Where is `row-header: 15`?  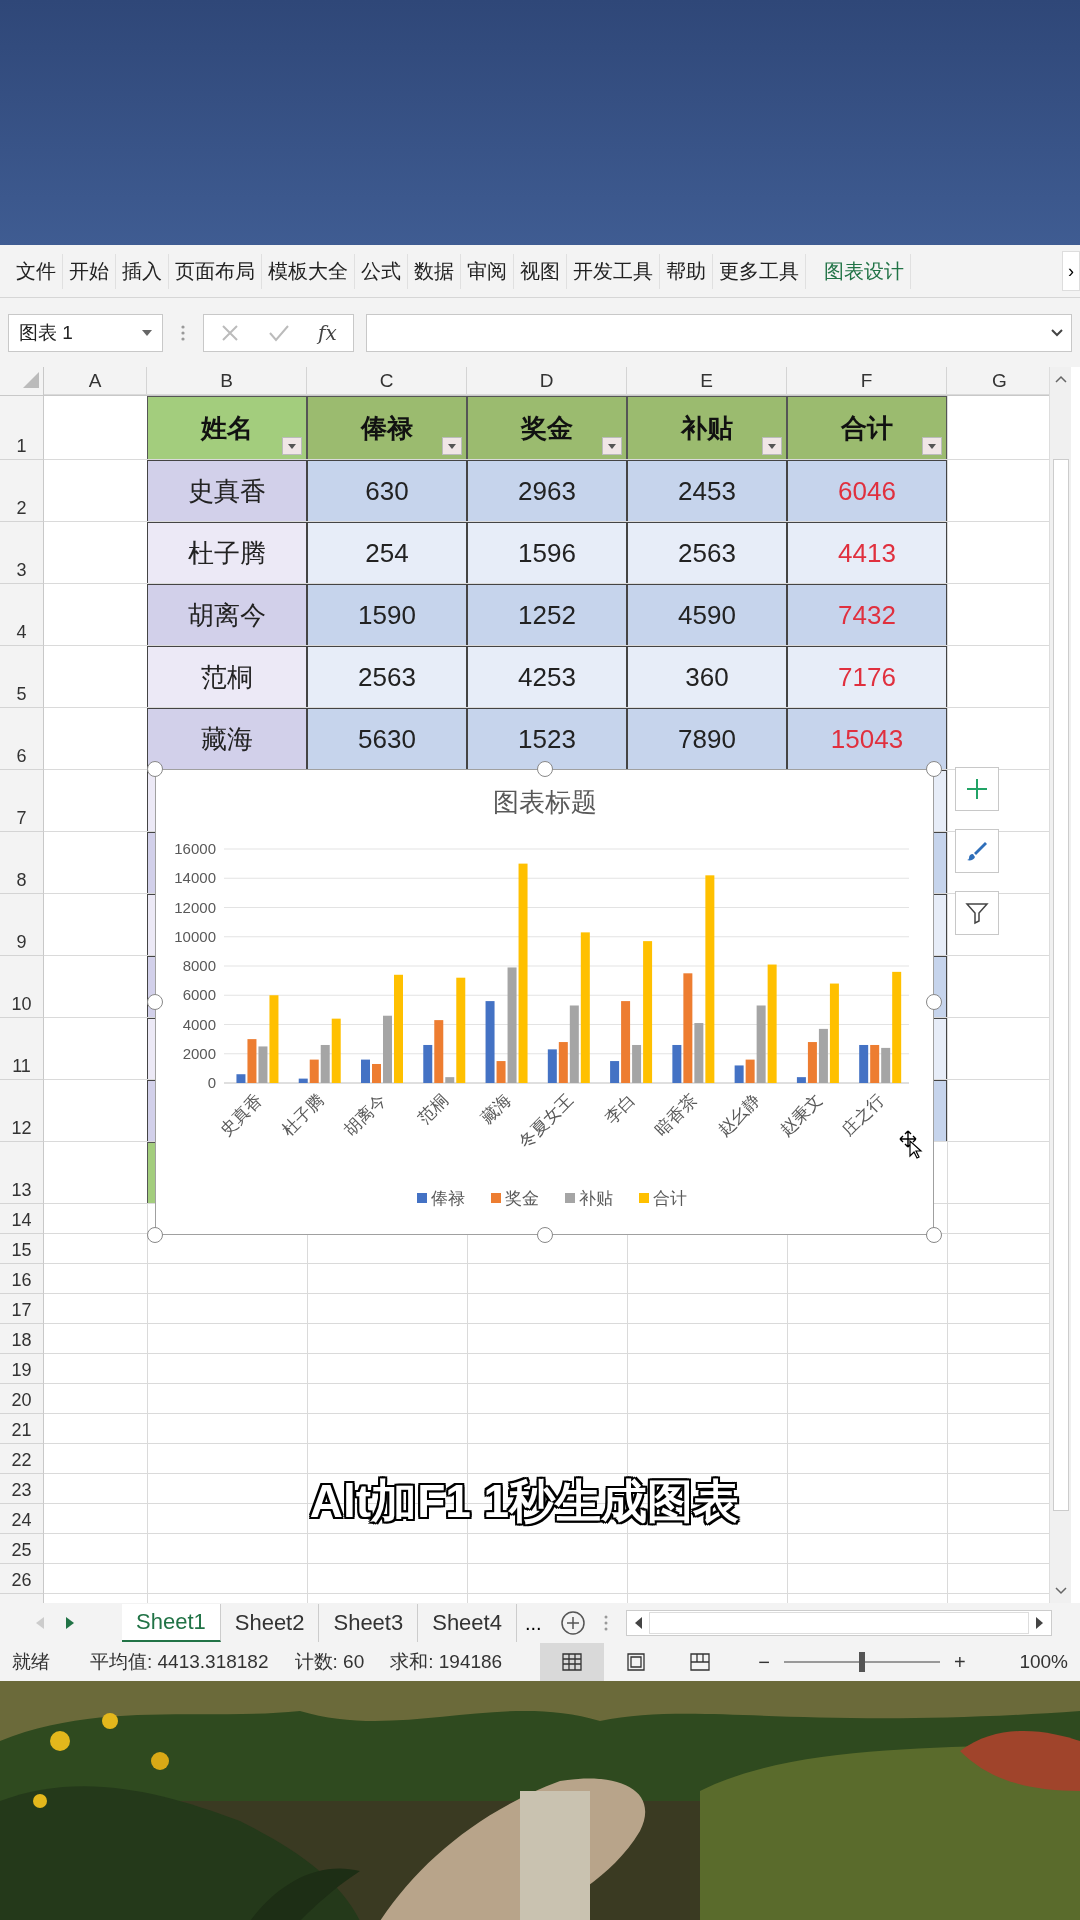 row-header: 15 is located at coordinates (22, 1249).